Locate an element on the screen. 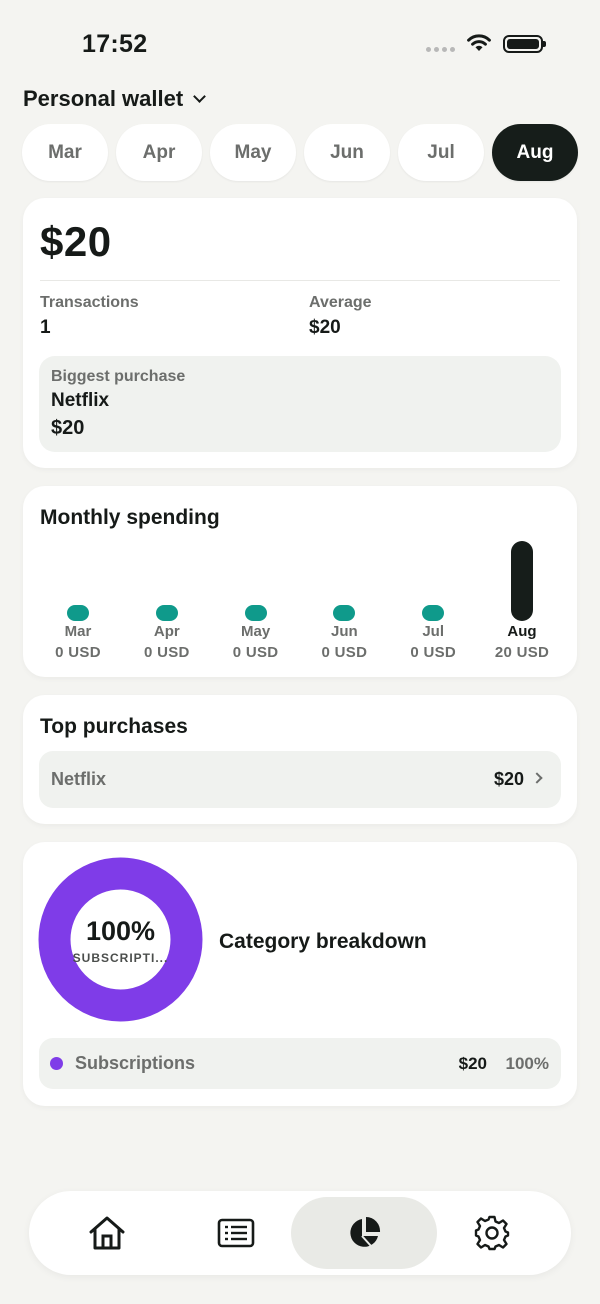 The width and height of the screenshot is (600, 1304). list-icon is located at coordinates (236, 1233).